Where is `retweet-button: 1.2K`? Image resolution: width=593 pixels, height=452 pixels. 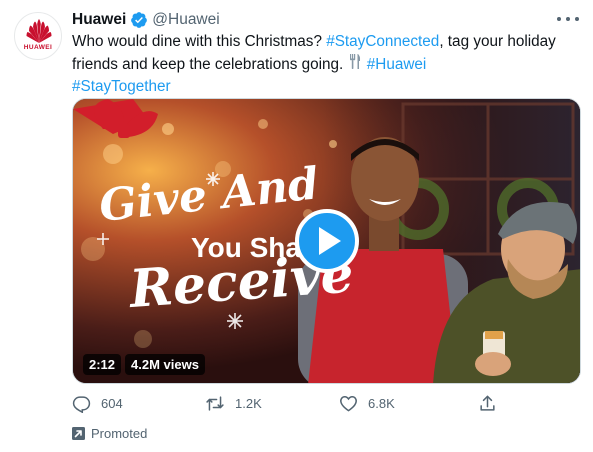 retweet-button: 1.2K is located at coordinates (233, 403).